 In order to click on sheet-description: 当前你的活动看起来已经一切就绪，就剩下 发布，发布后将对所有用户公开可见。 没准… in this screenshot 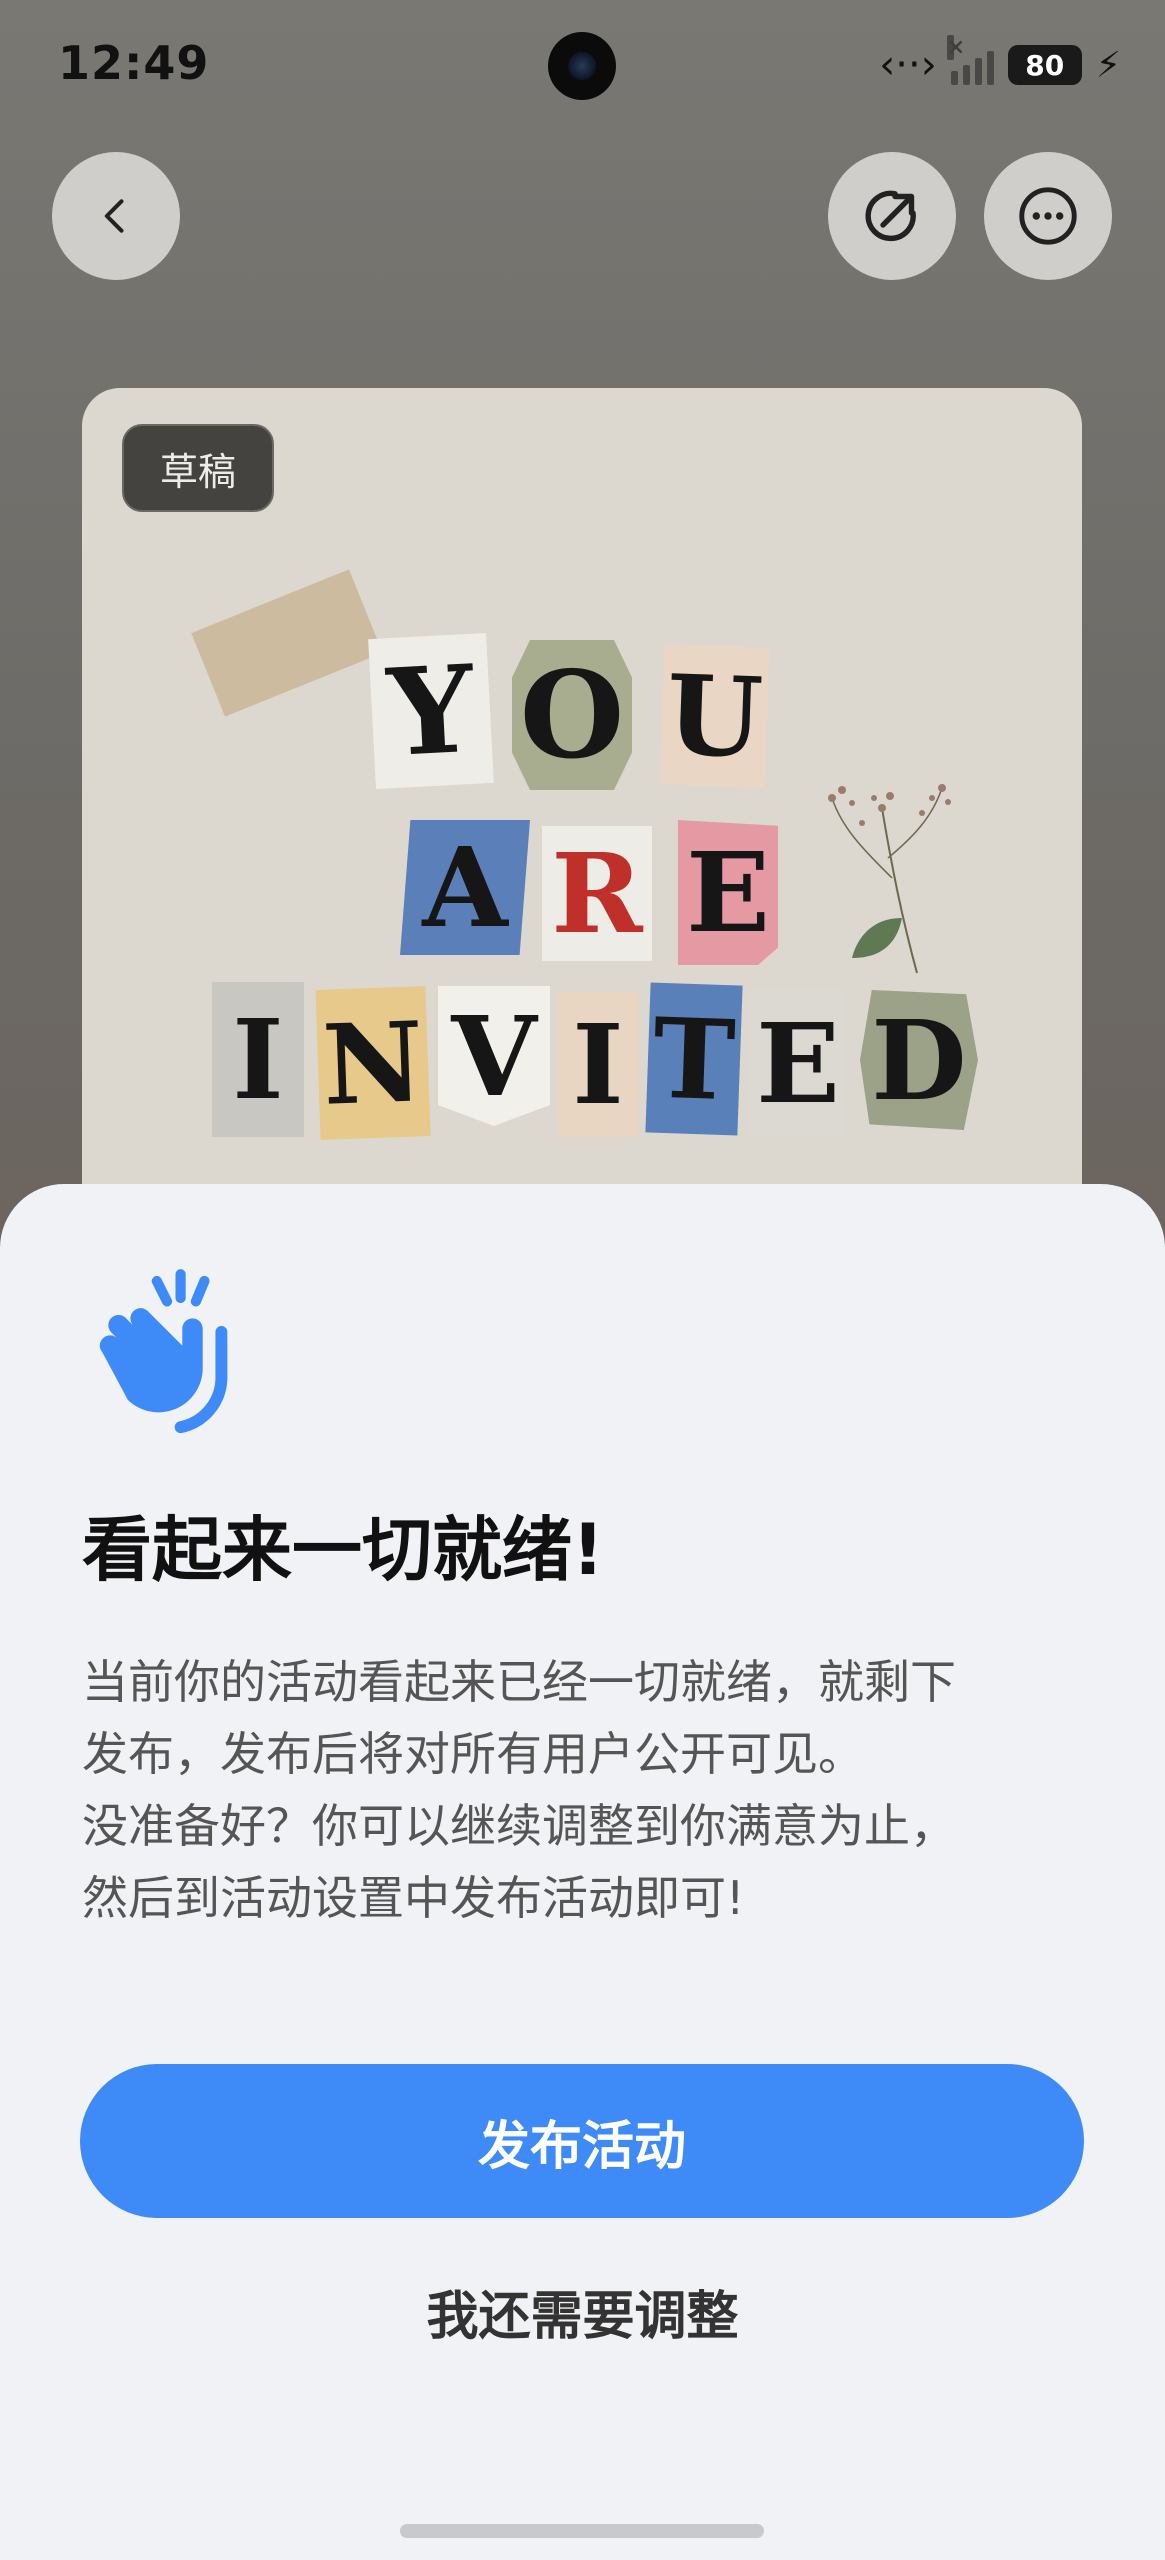, I will do `click(587, 1790)`.